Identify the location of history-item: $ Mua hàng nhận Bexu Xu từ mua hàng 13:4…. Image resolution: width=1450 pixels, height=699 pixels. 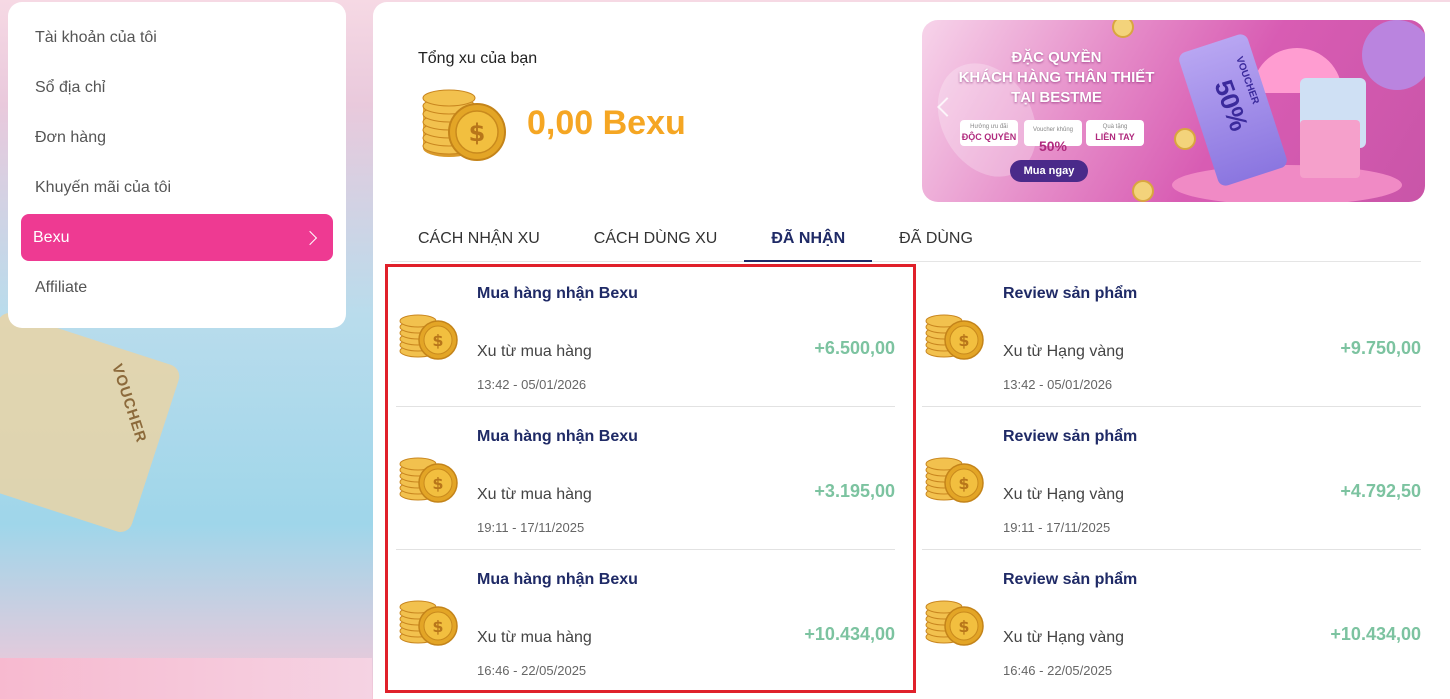
(645, 335).